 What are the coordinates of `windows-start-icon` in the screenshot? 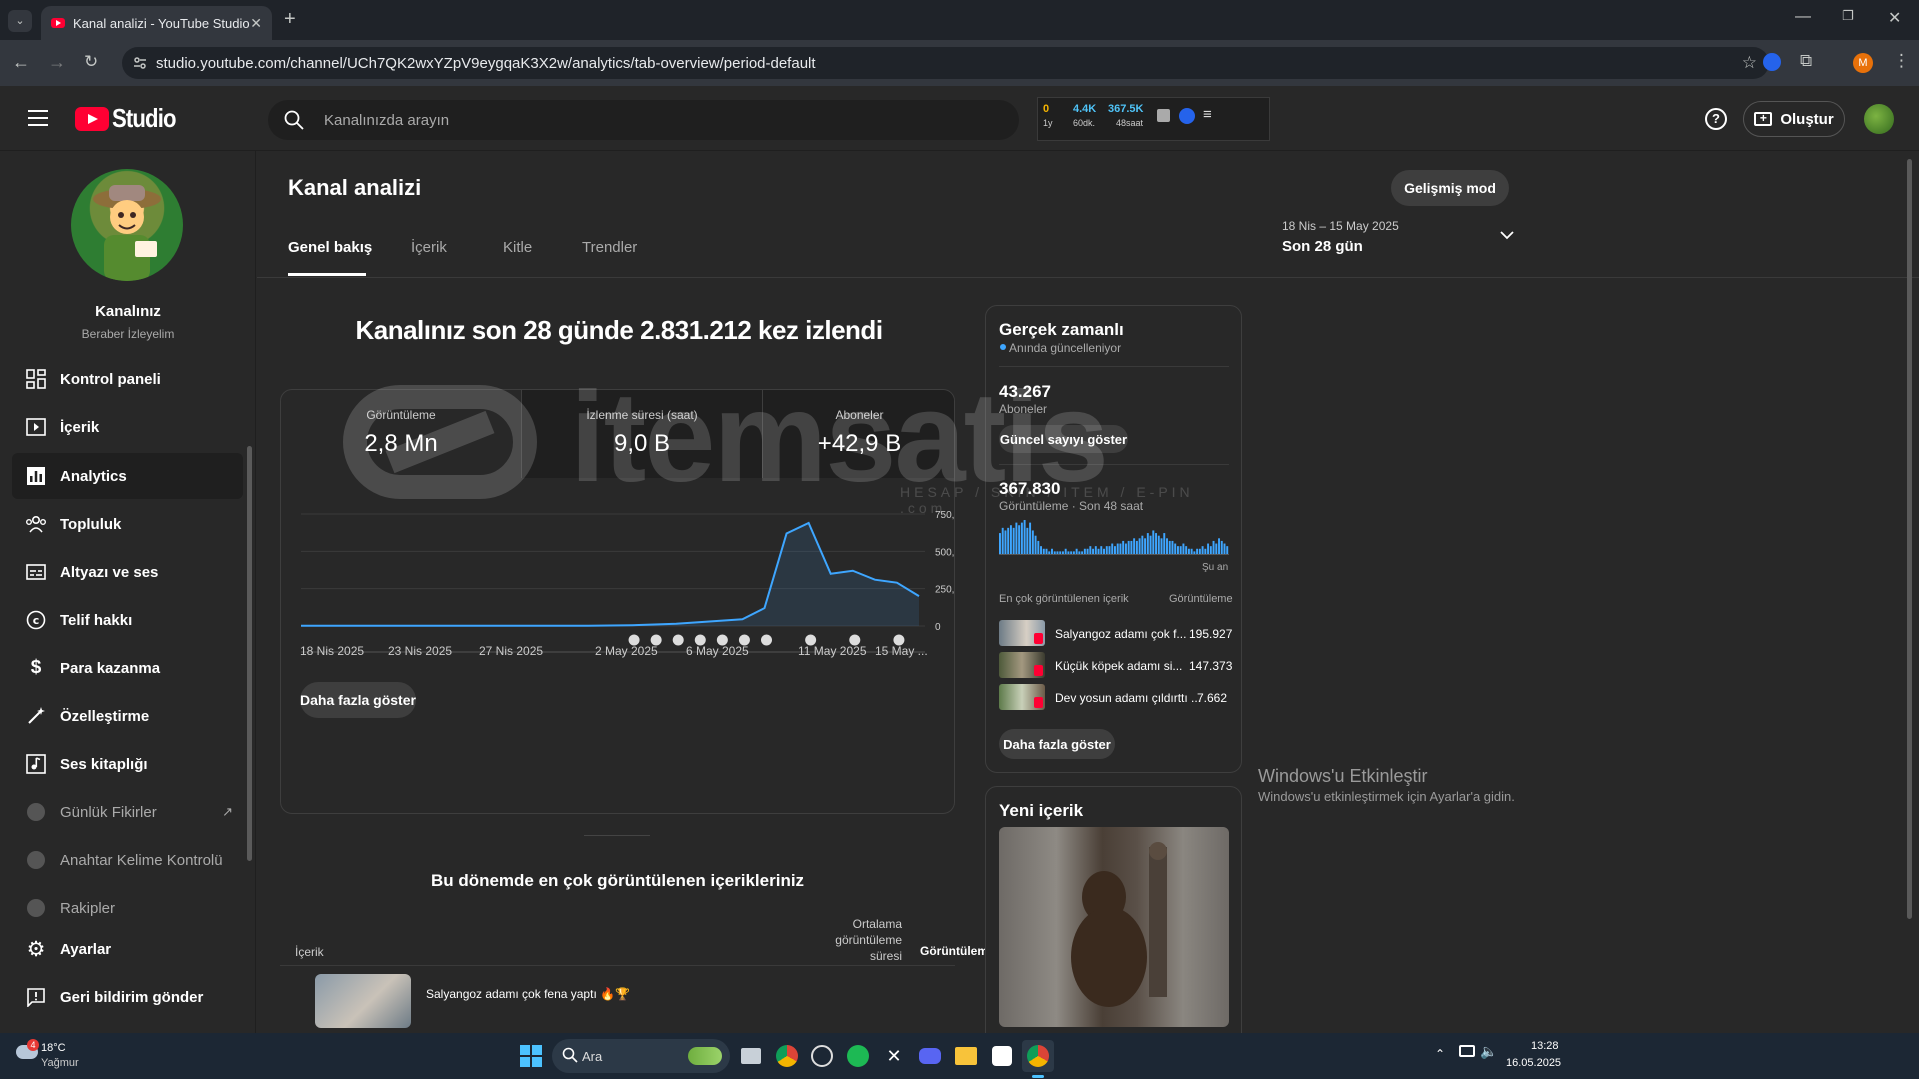 It's located at (531, 1056).